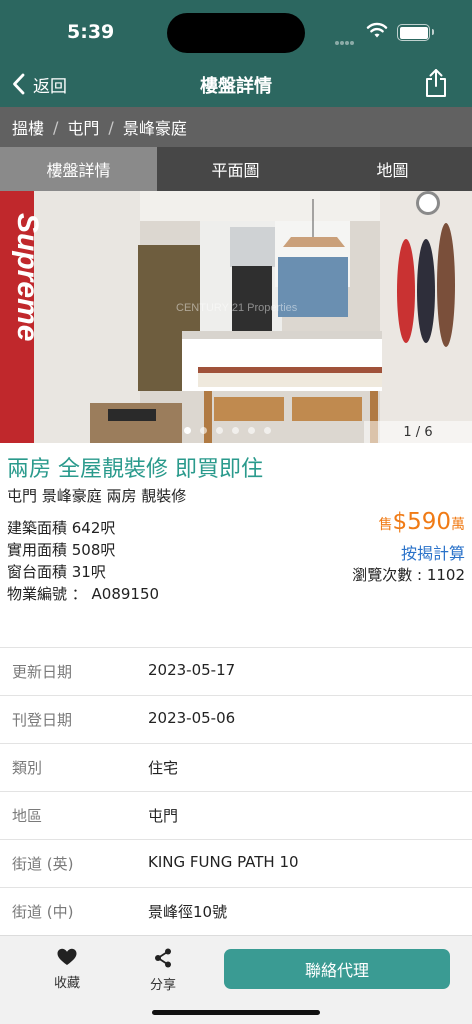  I want to click on favorite-button: 收藏, so click(67, 969).